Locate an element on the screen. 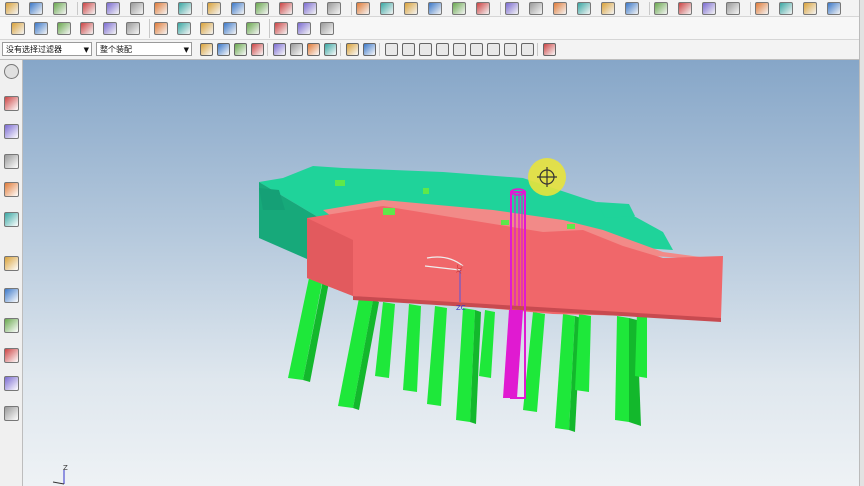 This screenshot has width=864, height=486. intersection-button is located at coordinates (442, 49).